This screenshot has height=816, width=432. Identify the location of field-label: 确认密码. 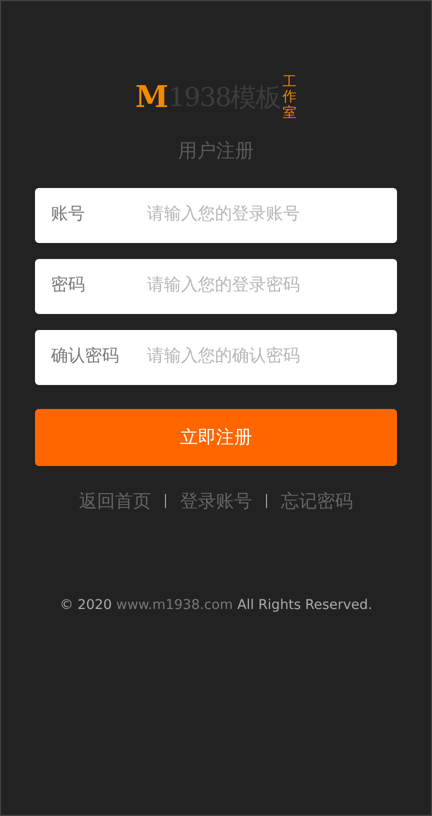
(85, 356).